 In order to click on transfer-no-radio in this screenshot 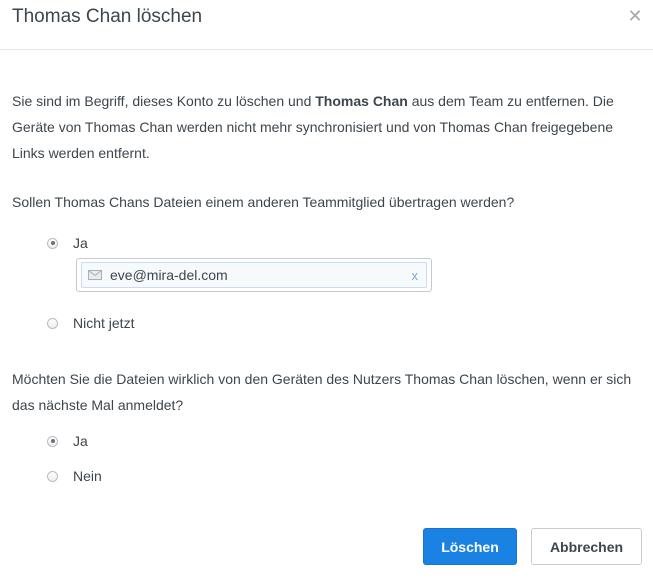, I will do `click(52, 323)`.